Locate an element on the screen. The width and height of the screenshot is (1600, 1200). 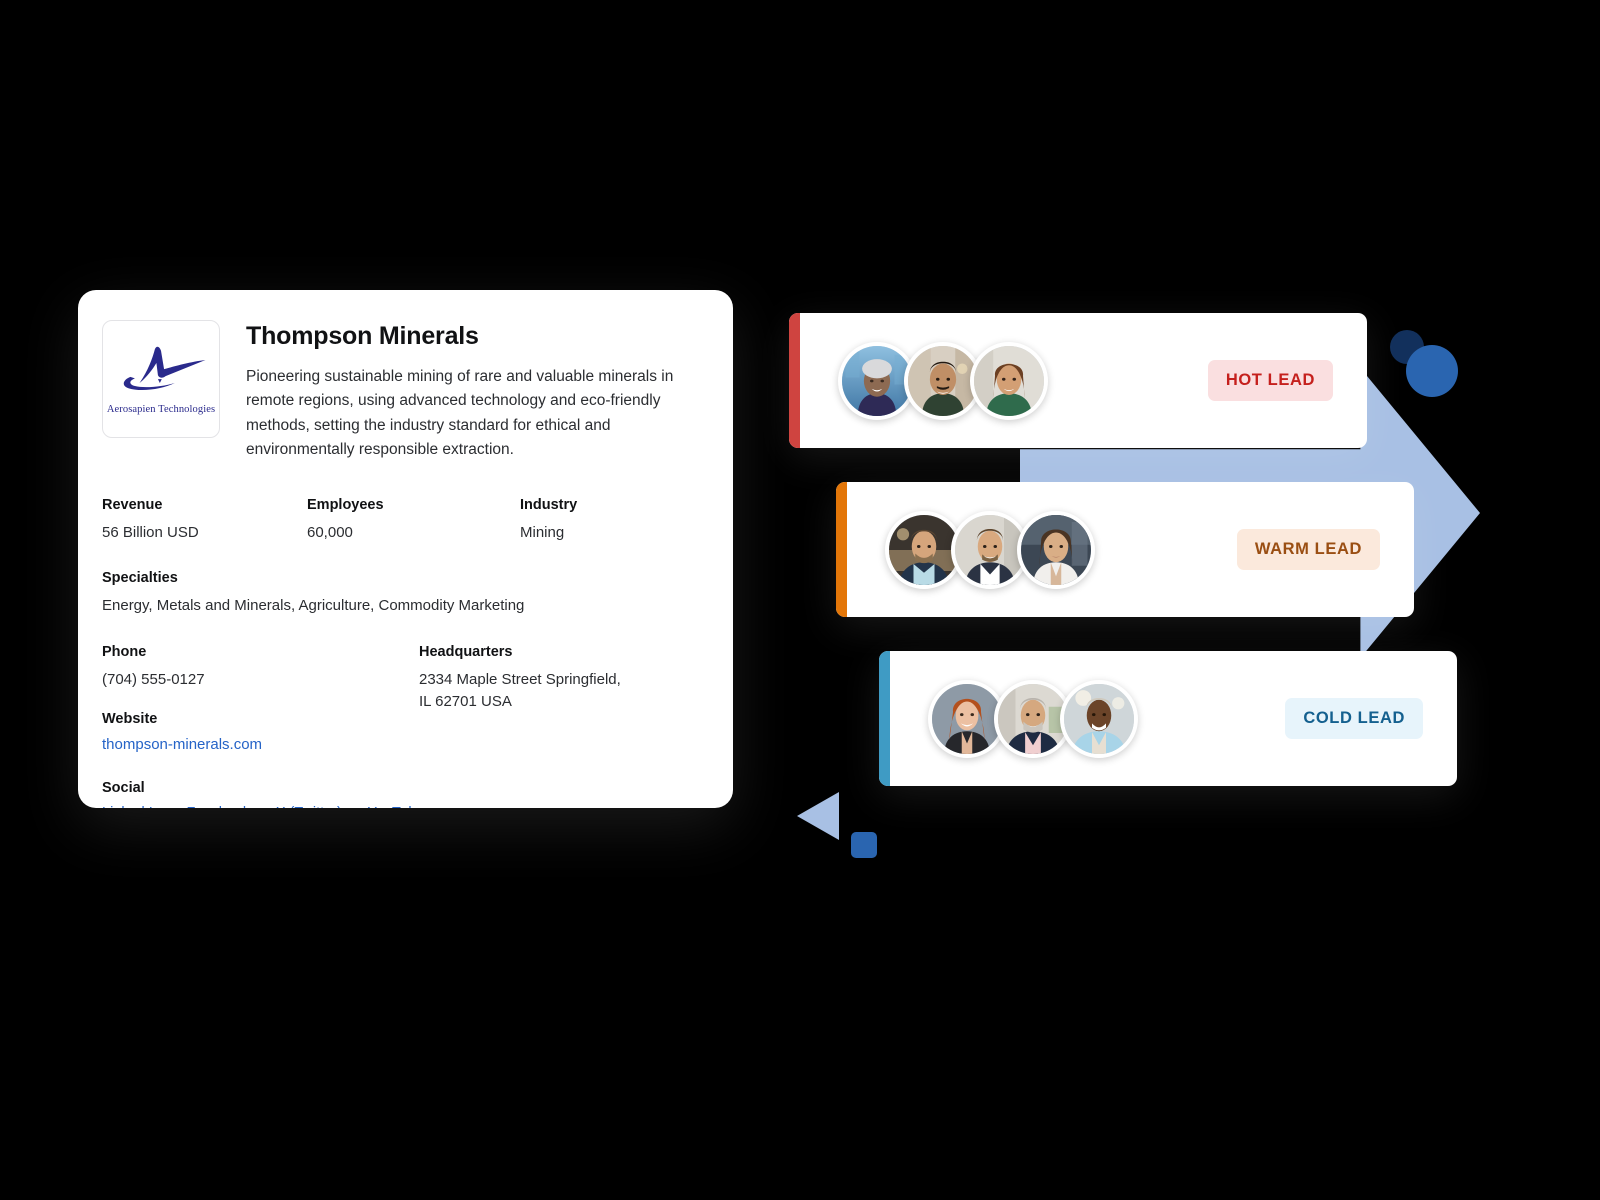
industry-label: Industry is located at coordinates (549, 504).